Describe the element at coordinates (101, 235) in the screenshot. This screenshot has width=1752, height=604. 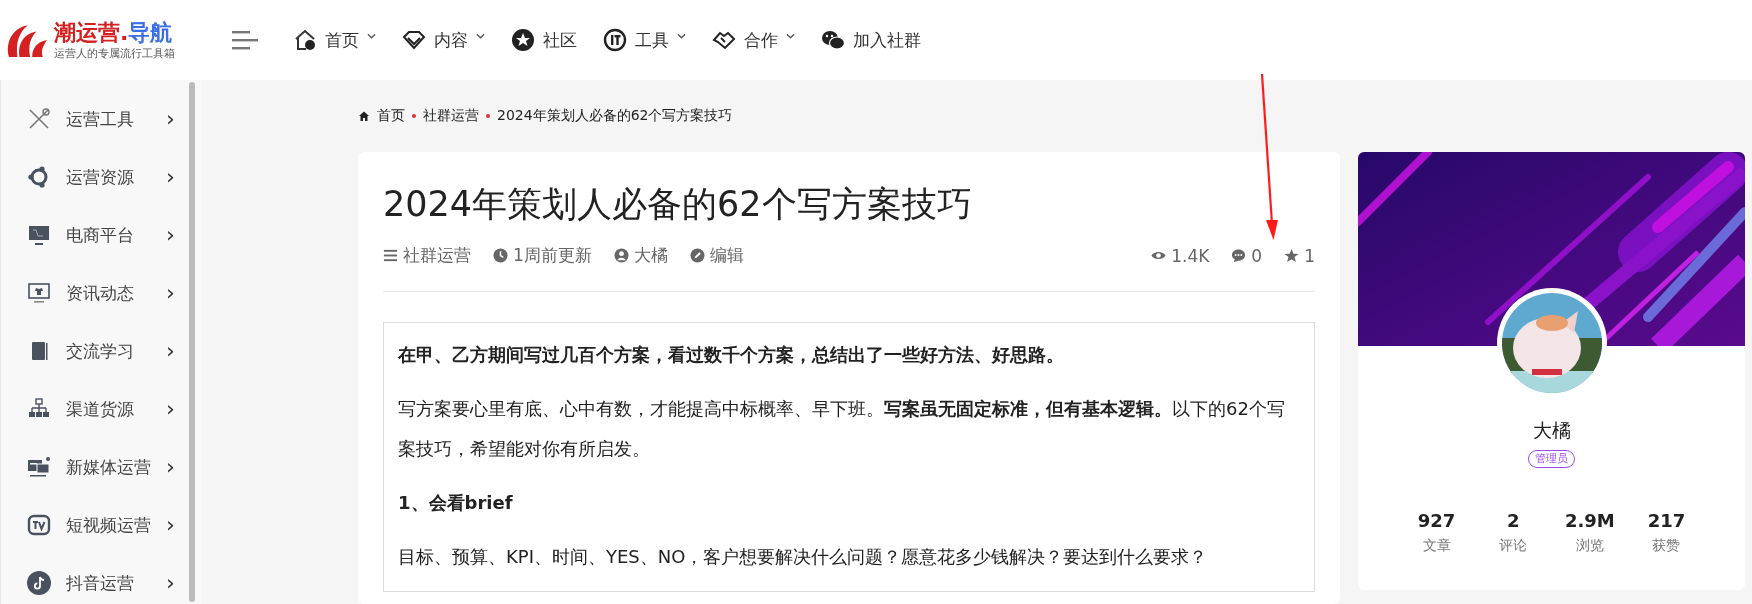
I see `sidebar-item: 电商平台 ›` at that location.